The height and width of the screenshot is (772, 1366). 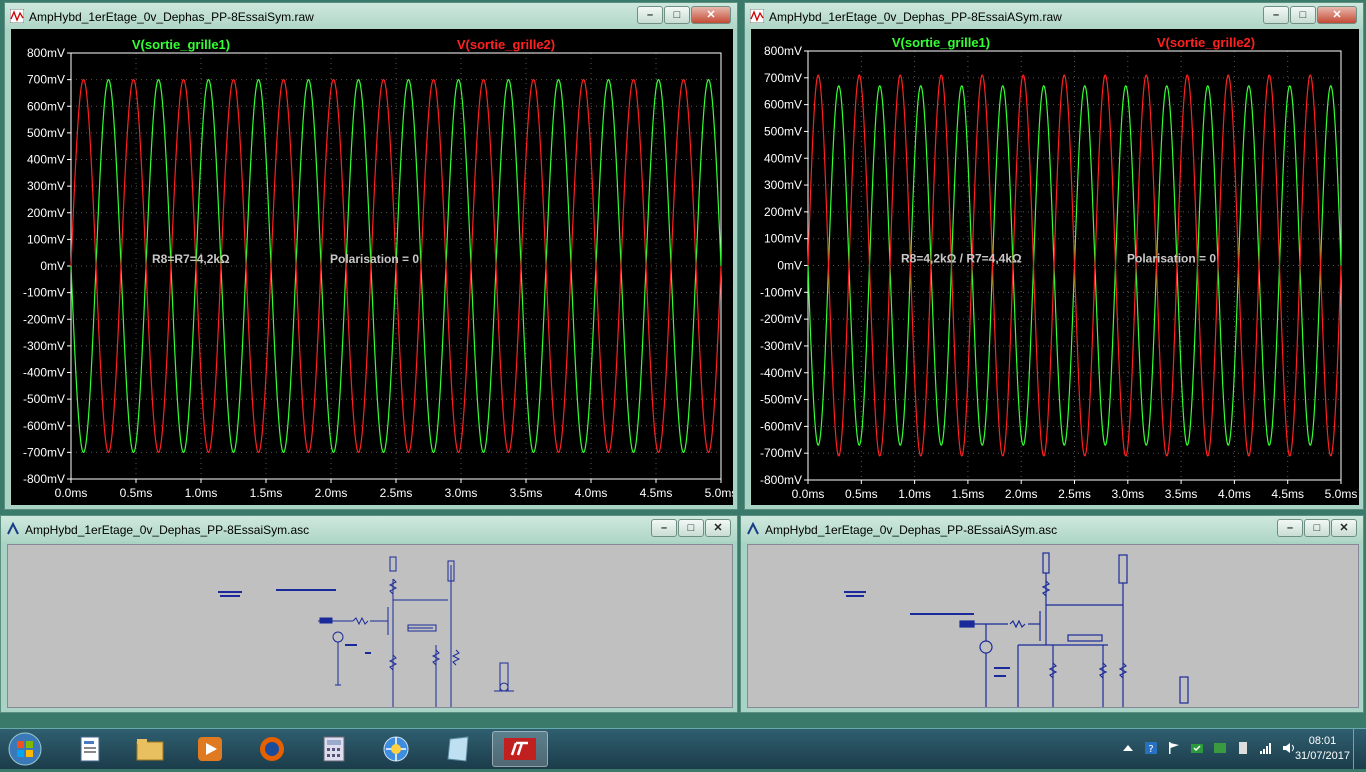 I want to click on y-tick-label: -600mV, so click(x=44, y=426).